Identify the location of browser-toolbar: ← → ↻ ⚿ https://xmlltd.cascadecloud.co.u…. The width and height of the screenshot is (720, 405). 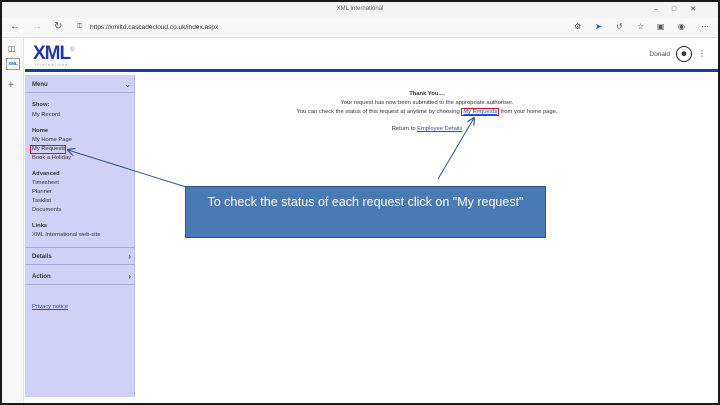
(360, 28).